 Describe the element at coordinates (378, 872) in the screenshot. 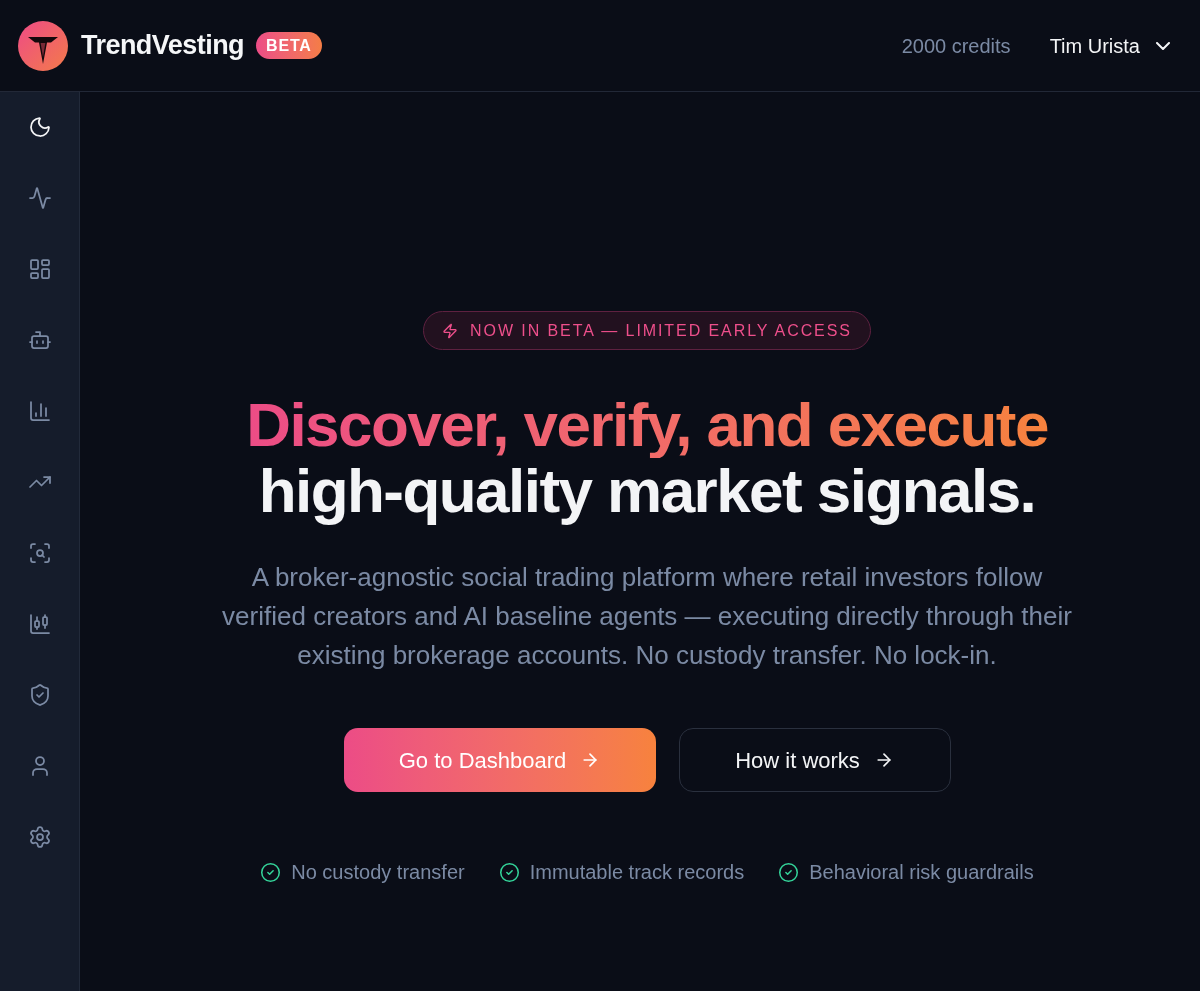

I see `feature-text: No custody transfer` at that location.